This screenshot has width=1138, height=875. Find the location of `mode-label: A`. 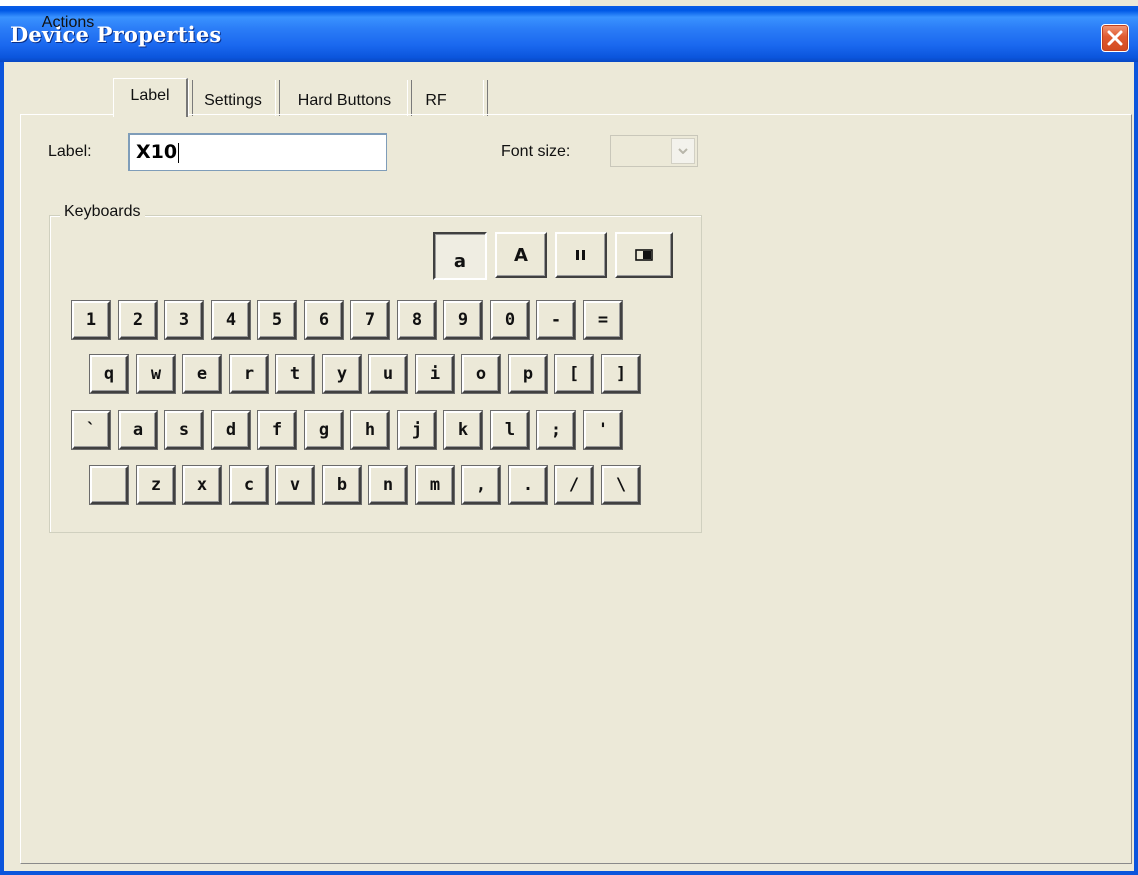

mode-label: A is located at coordinates (521, 255).